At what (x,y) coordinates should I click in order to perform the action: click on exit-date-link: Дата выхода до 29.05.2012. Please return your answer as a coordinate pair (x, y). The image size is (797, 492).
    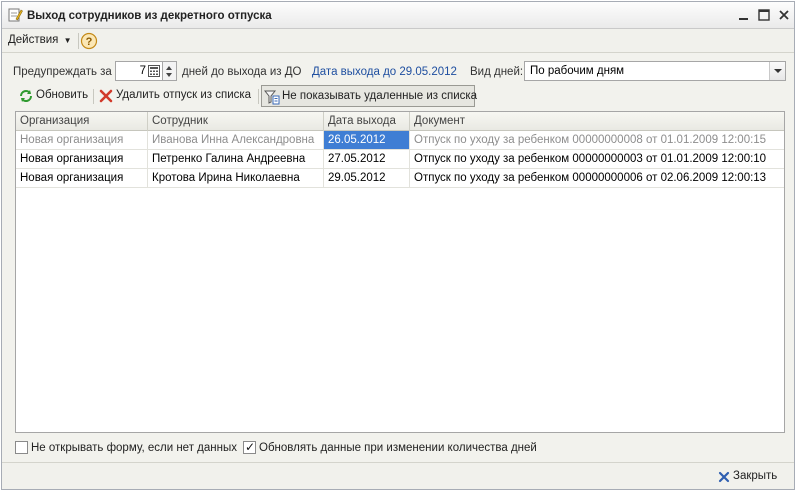
    Looking at the image, I should click on (384, 72).